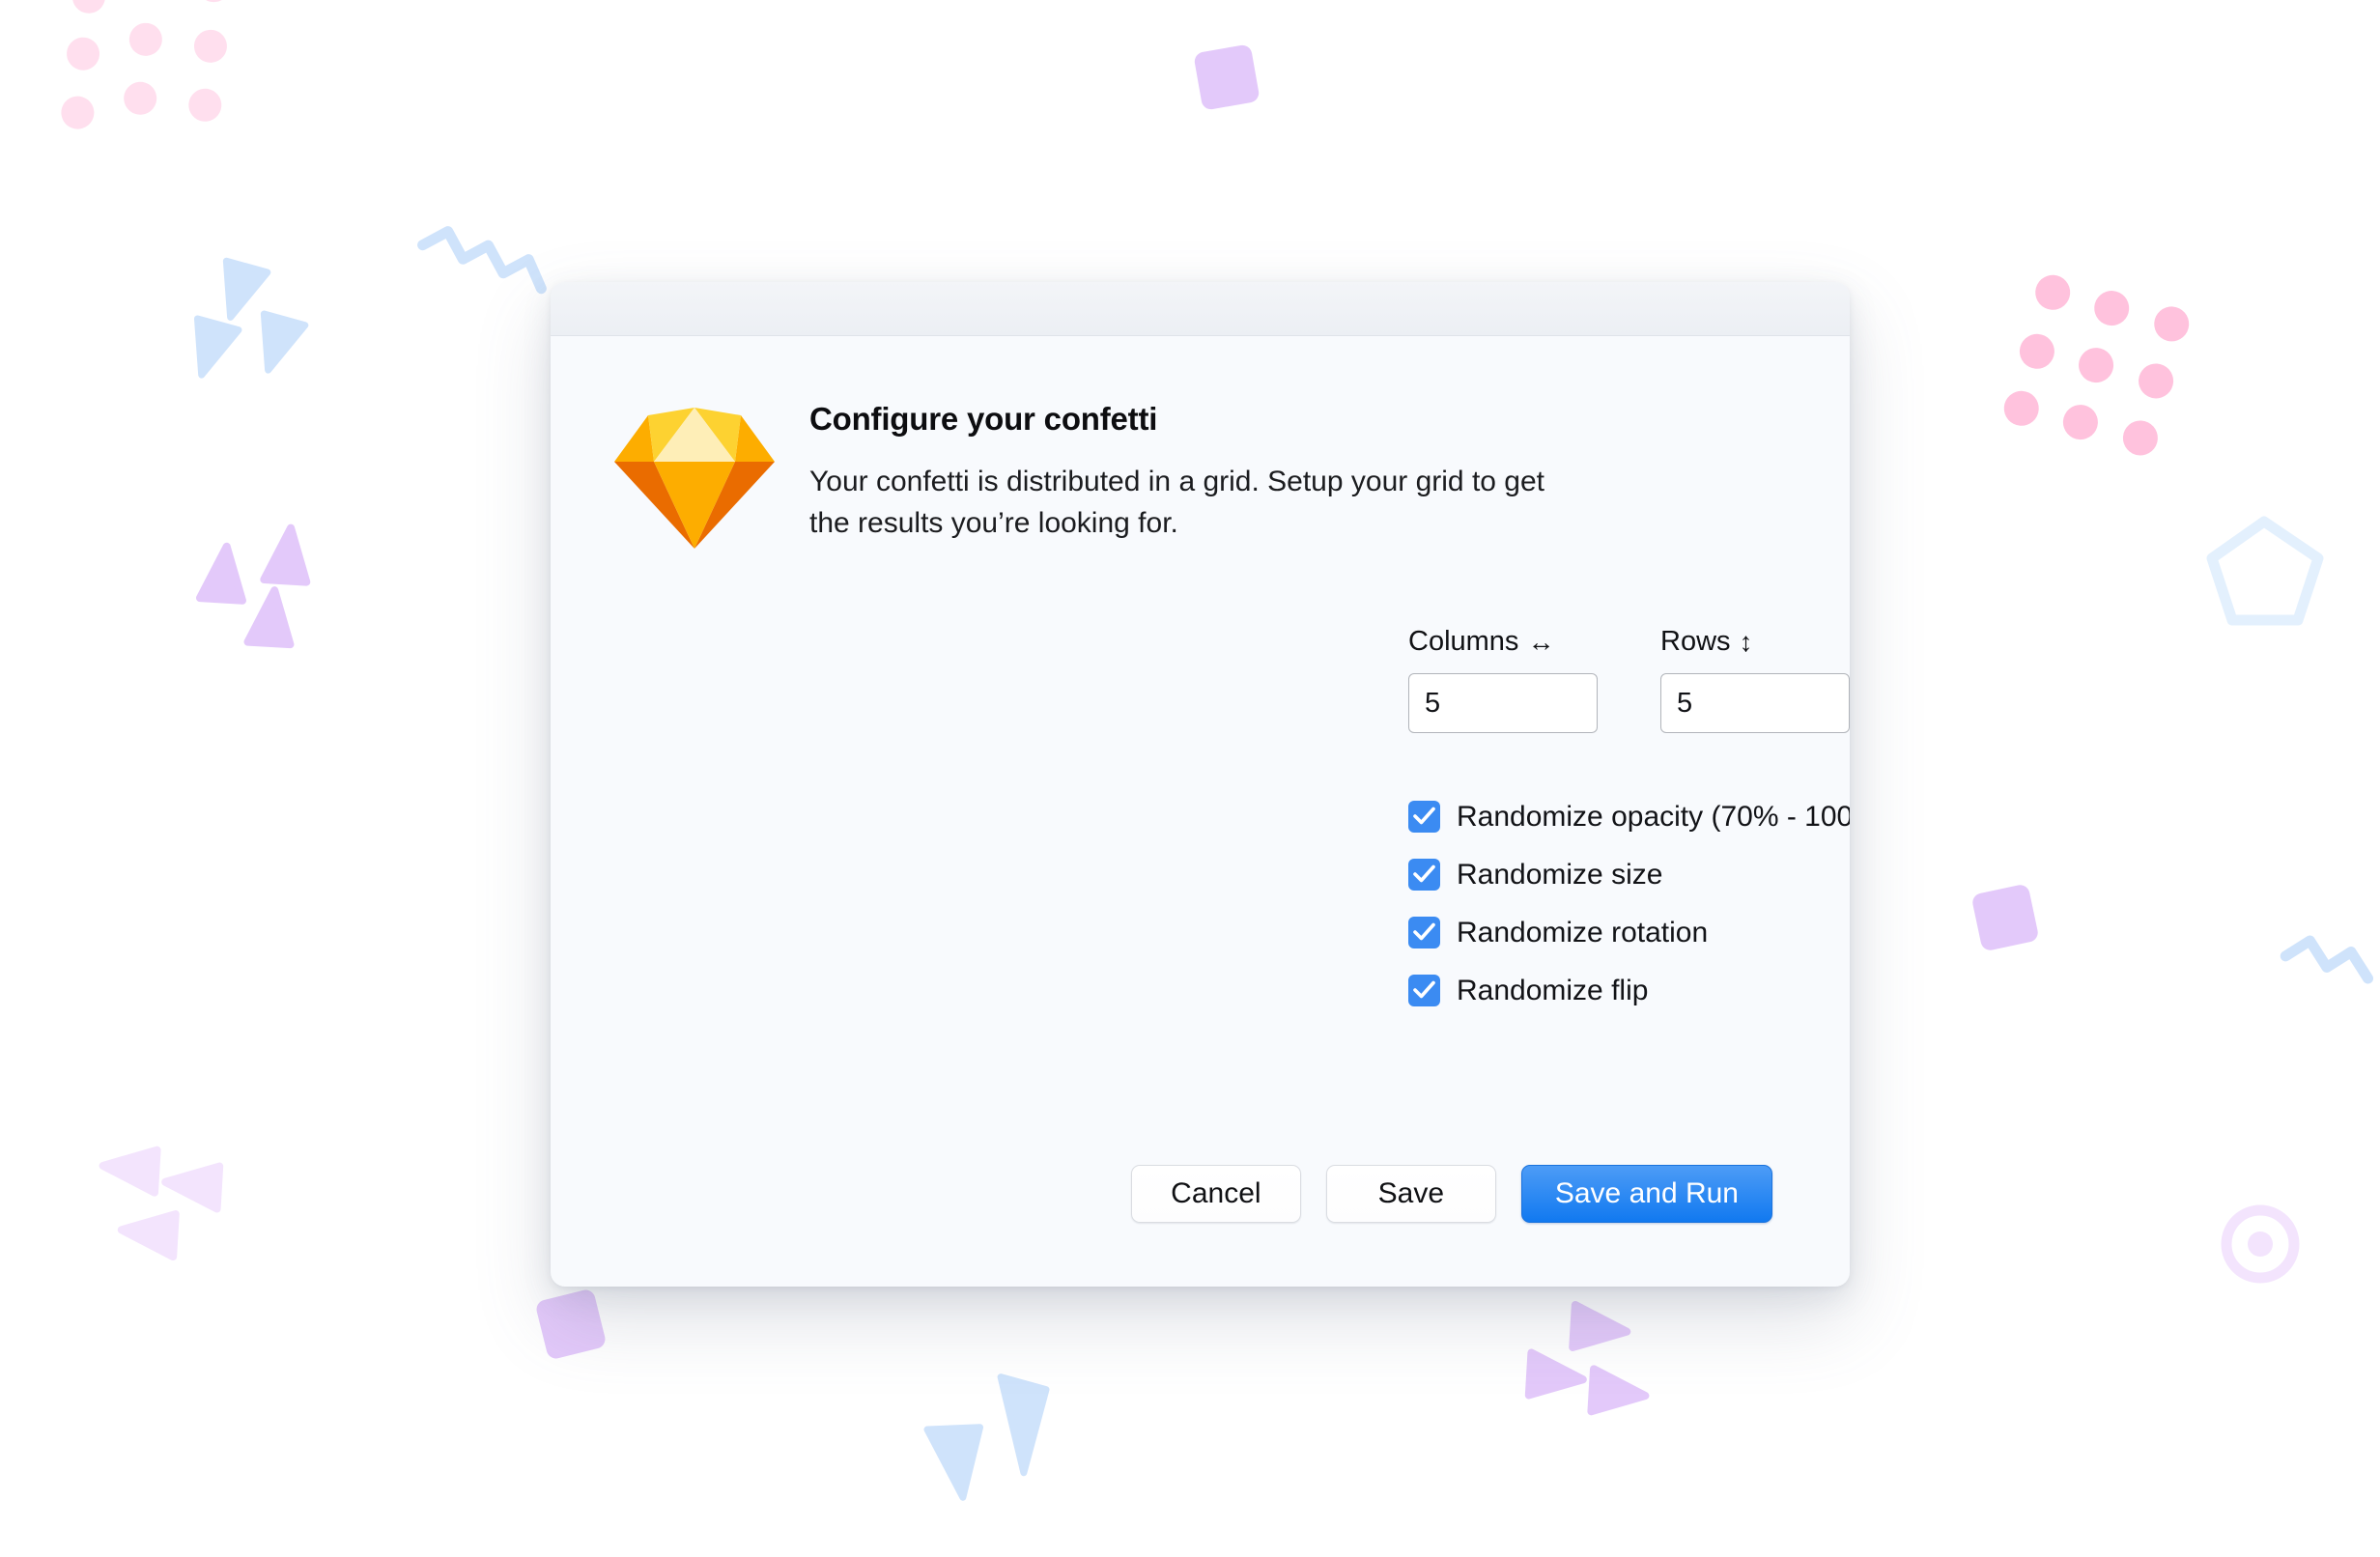  Describe the element at coordinates (1541, 641) in the screenshot. I see `horizontal-arrows-icon: ↔` at that location.